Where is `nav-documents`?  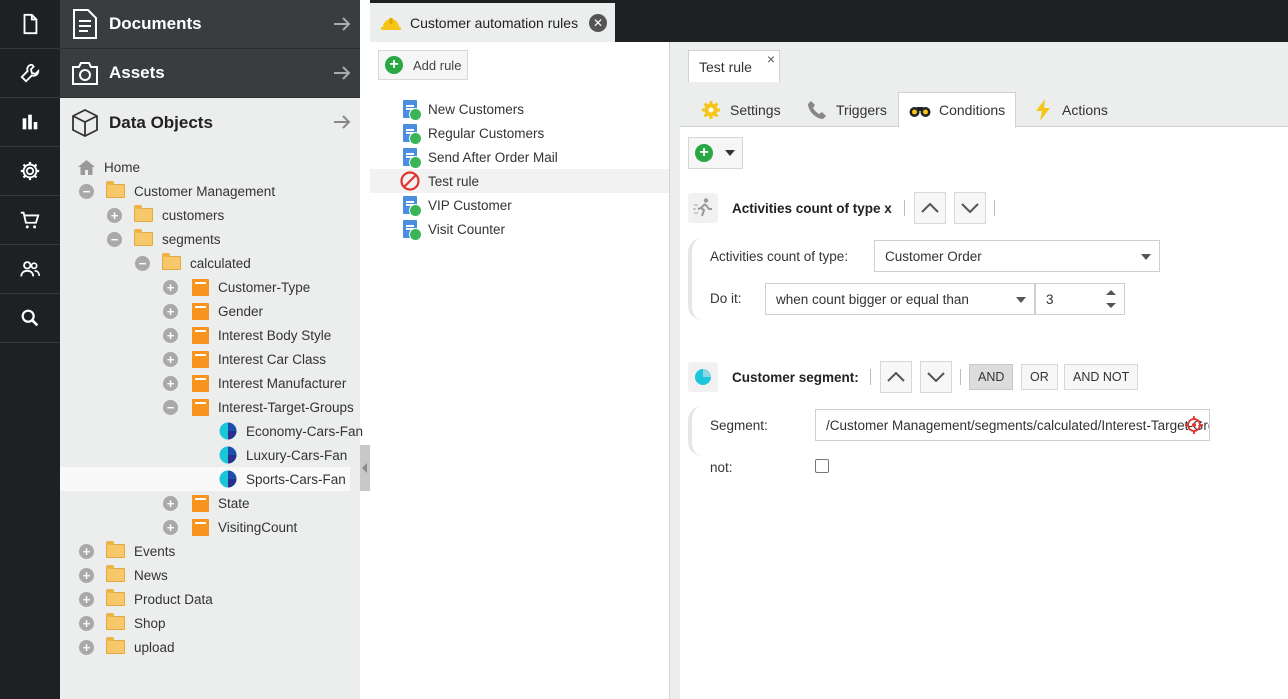
nav-documents is located at coordinates (30, 24).